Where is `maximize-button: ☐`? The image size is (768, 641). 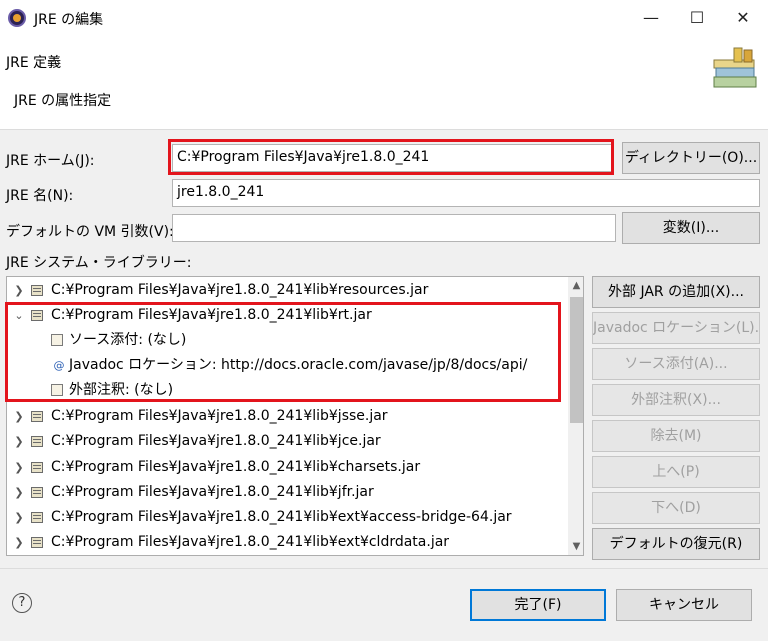
maximize-button: ☐ is located at coordinates (697, 18).